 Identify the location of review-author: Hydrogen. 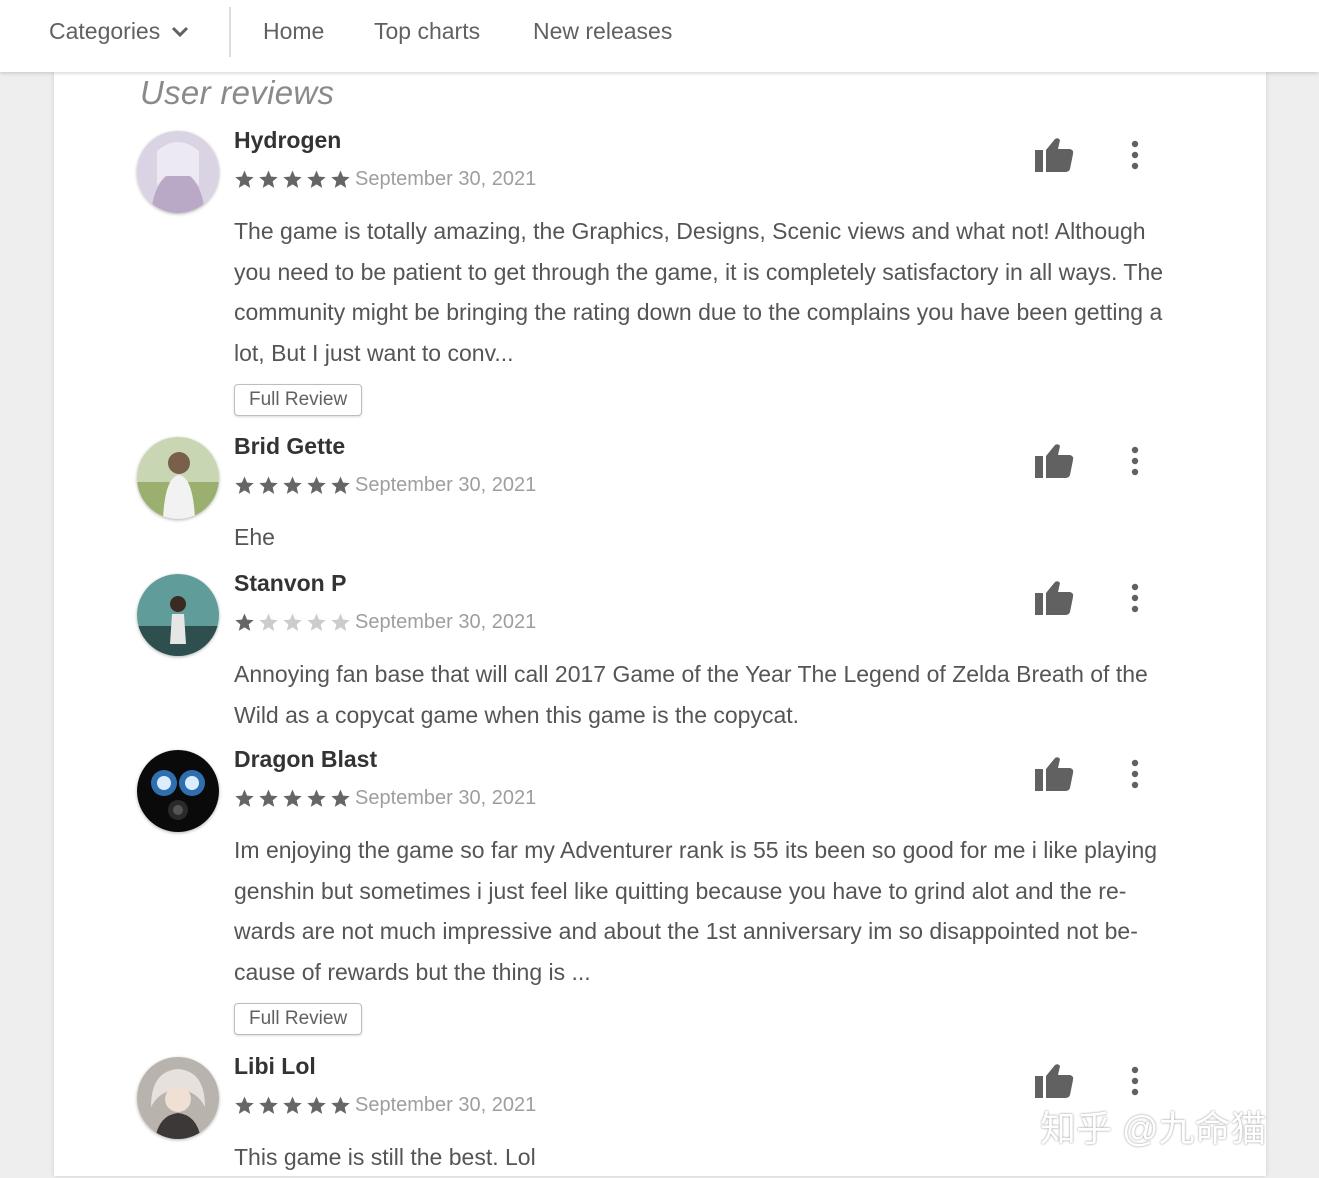
(288, 140).